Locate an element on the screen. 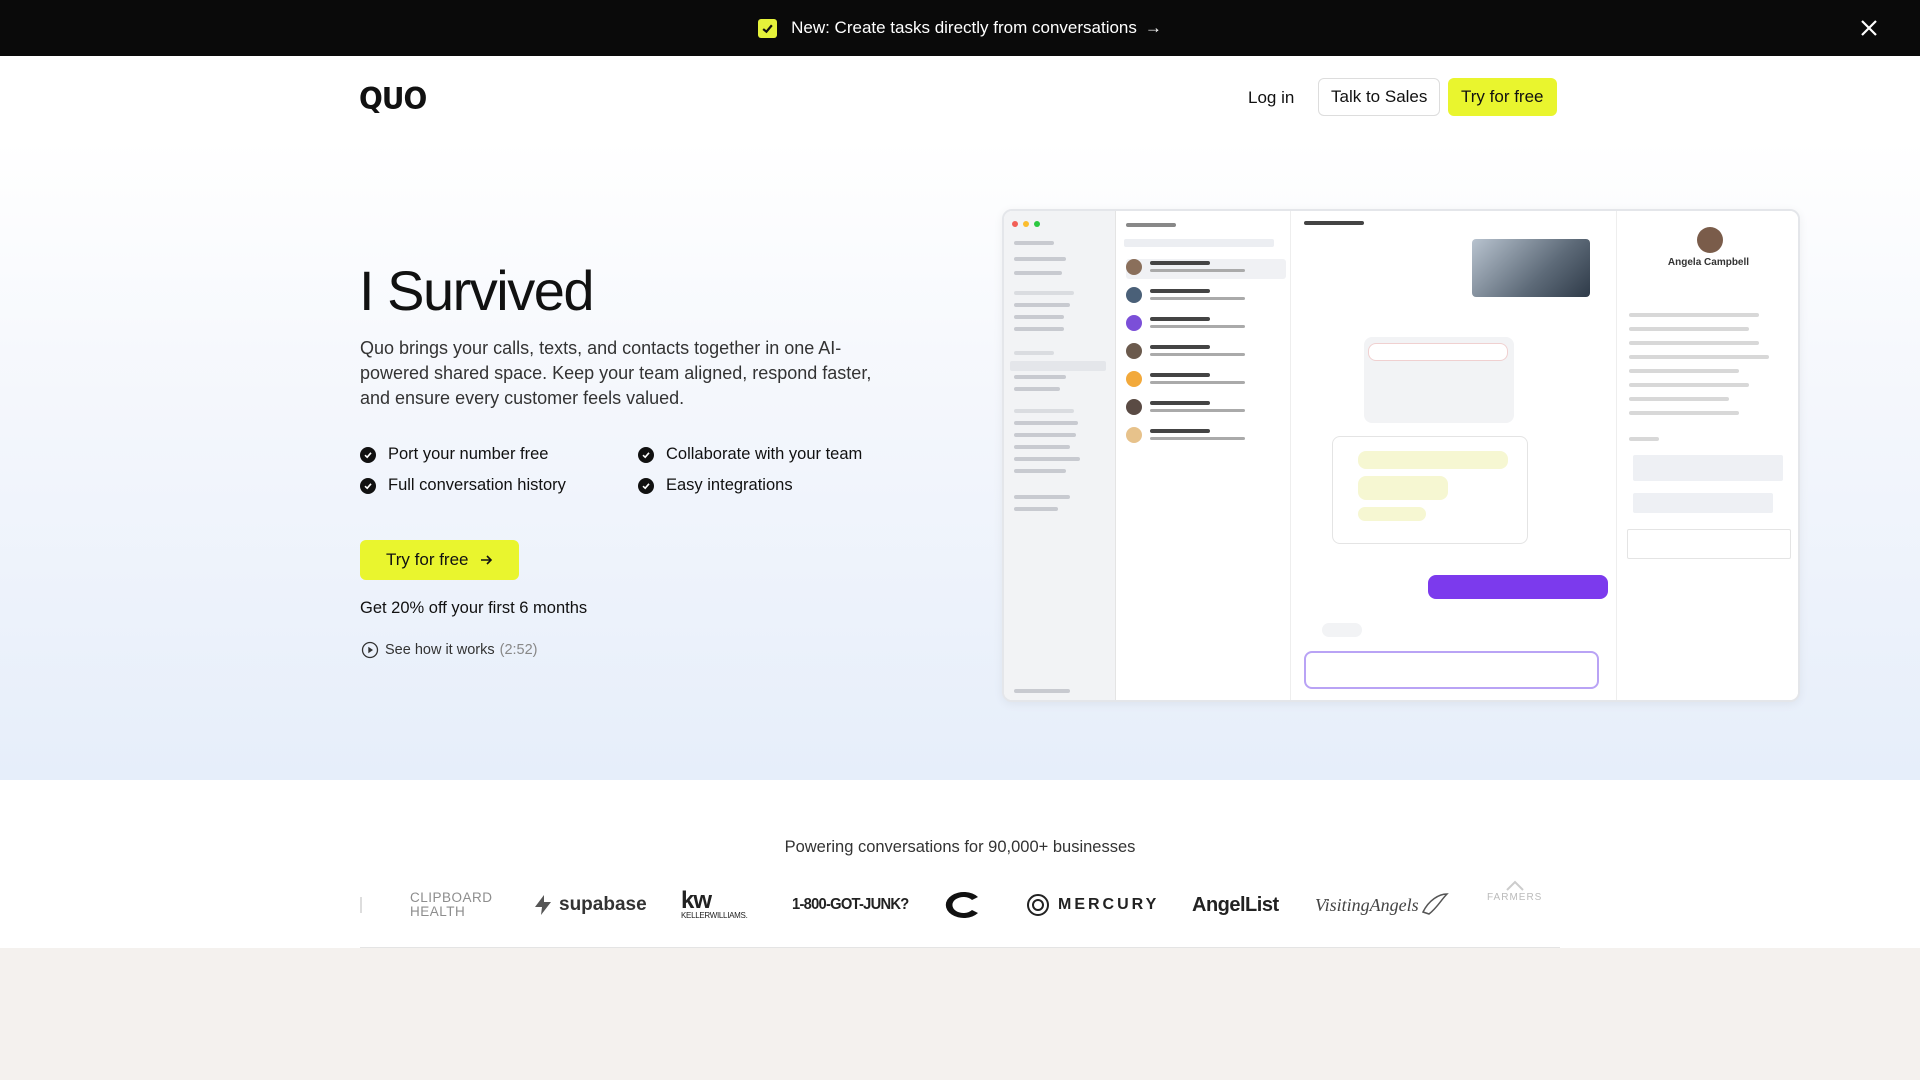  close-icon is located at coordinates (1869, 28).